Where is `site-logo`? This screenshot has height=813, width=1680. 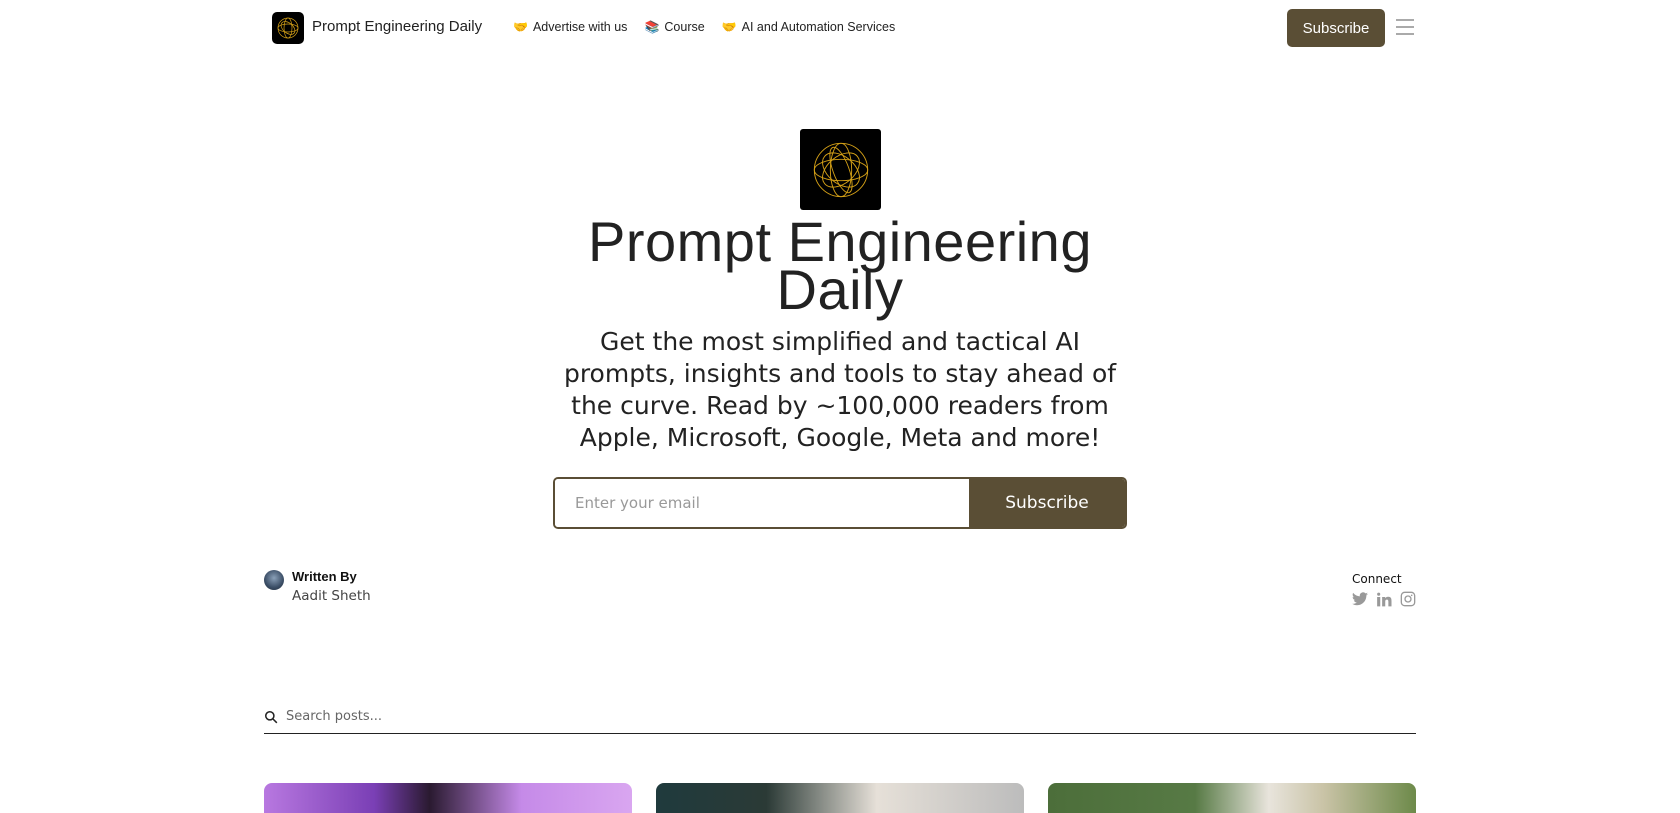 site-logo is located at coordinates (288, 28).